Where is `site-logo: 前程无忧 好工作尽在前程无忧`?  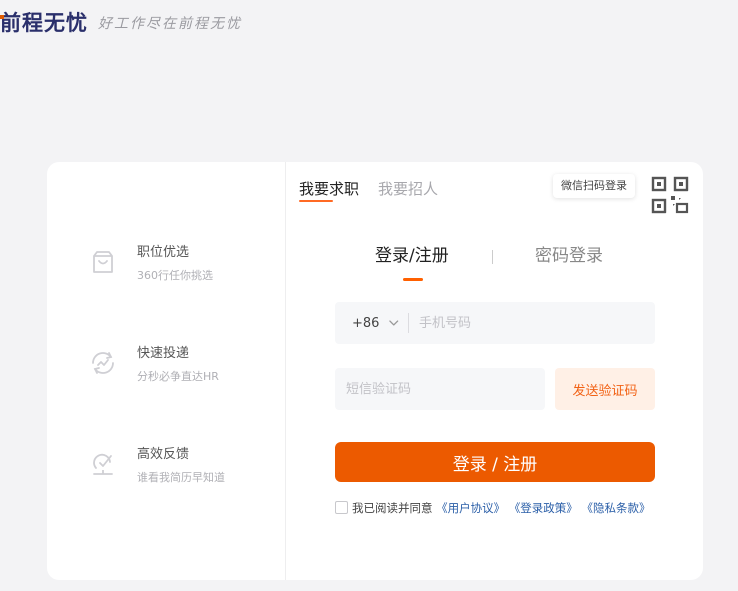
site-logo: 前程无忧 好工作尽在前程无忧 is located at coordinates (121, 23).